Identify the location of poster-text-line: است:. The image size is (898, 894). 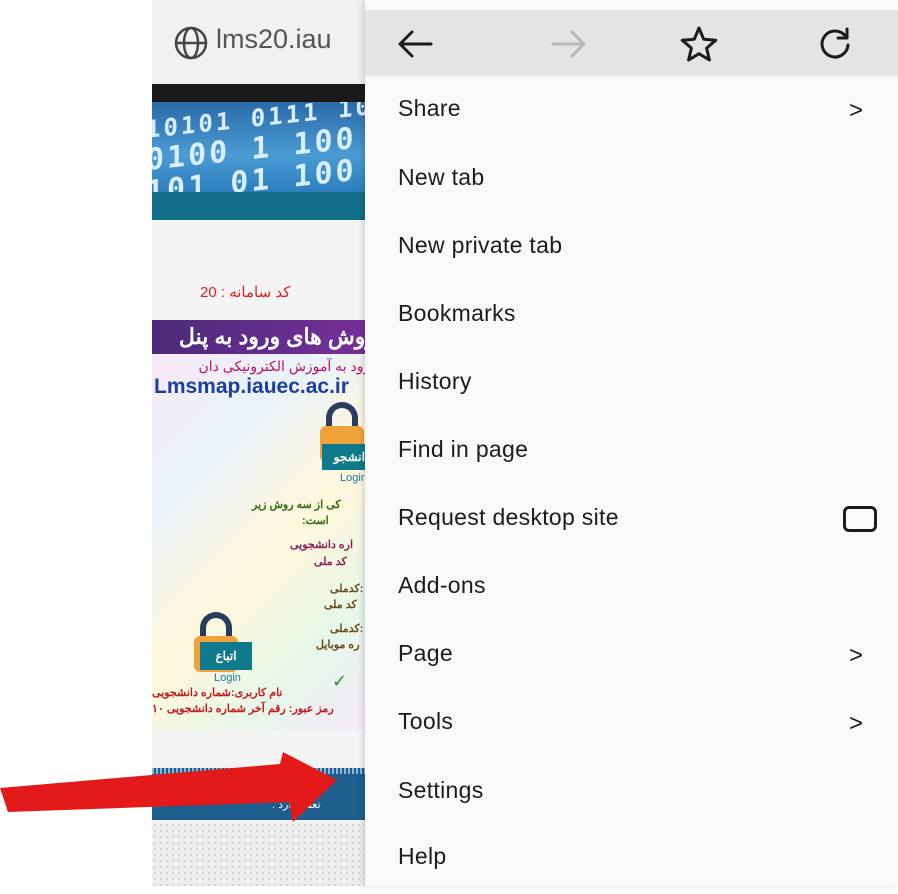
(315, 521).